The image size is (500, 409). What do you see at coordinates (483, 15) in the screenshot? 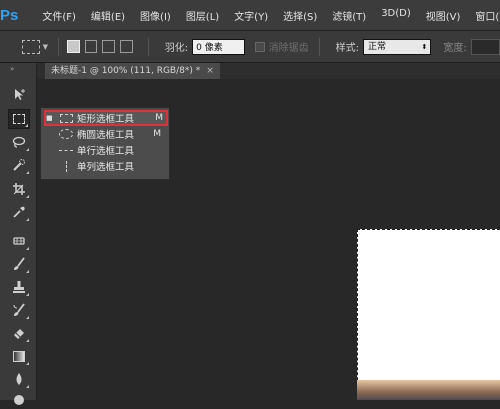
I see `menu-window: 窗口(W)` at bounding box center [483, 15].